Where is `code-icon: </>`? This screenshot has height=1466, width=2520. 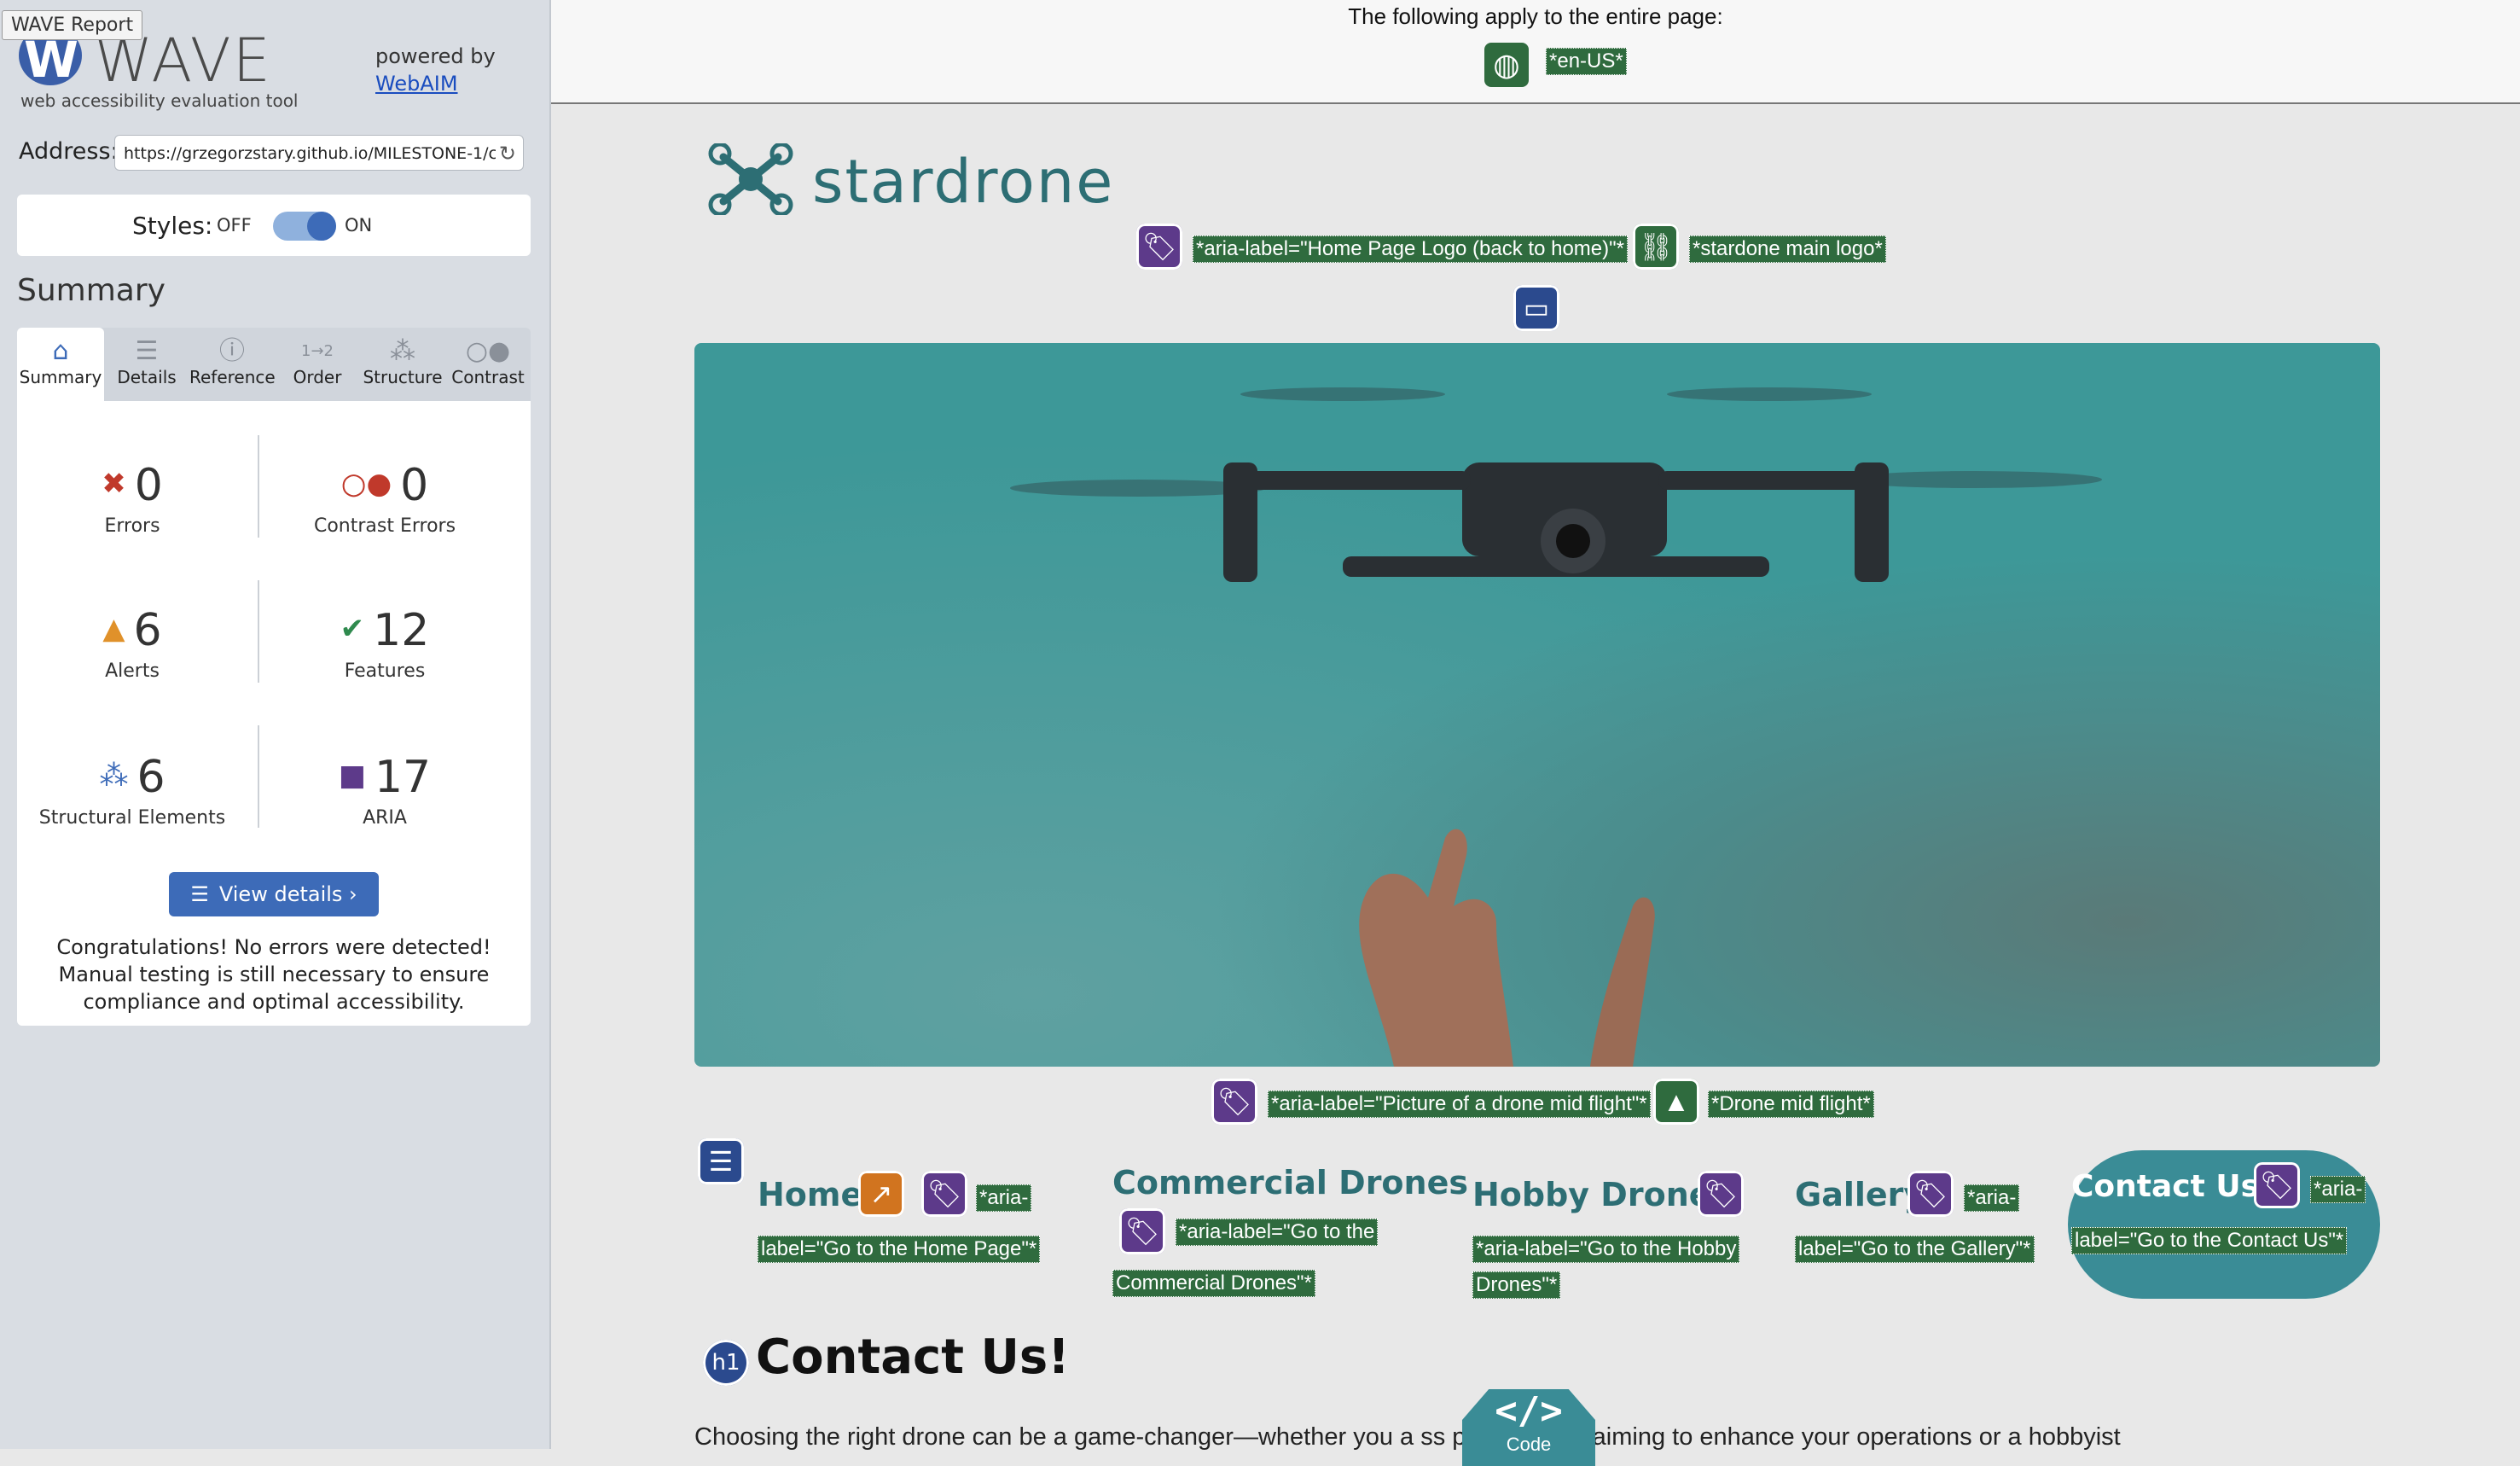
code-icon: </> is located at coordinates (1529, 1411).